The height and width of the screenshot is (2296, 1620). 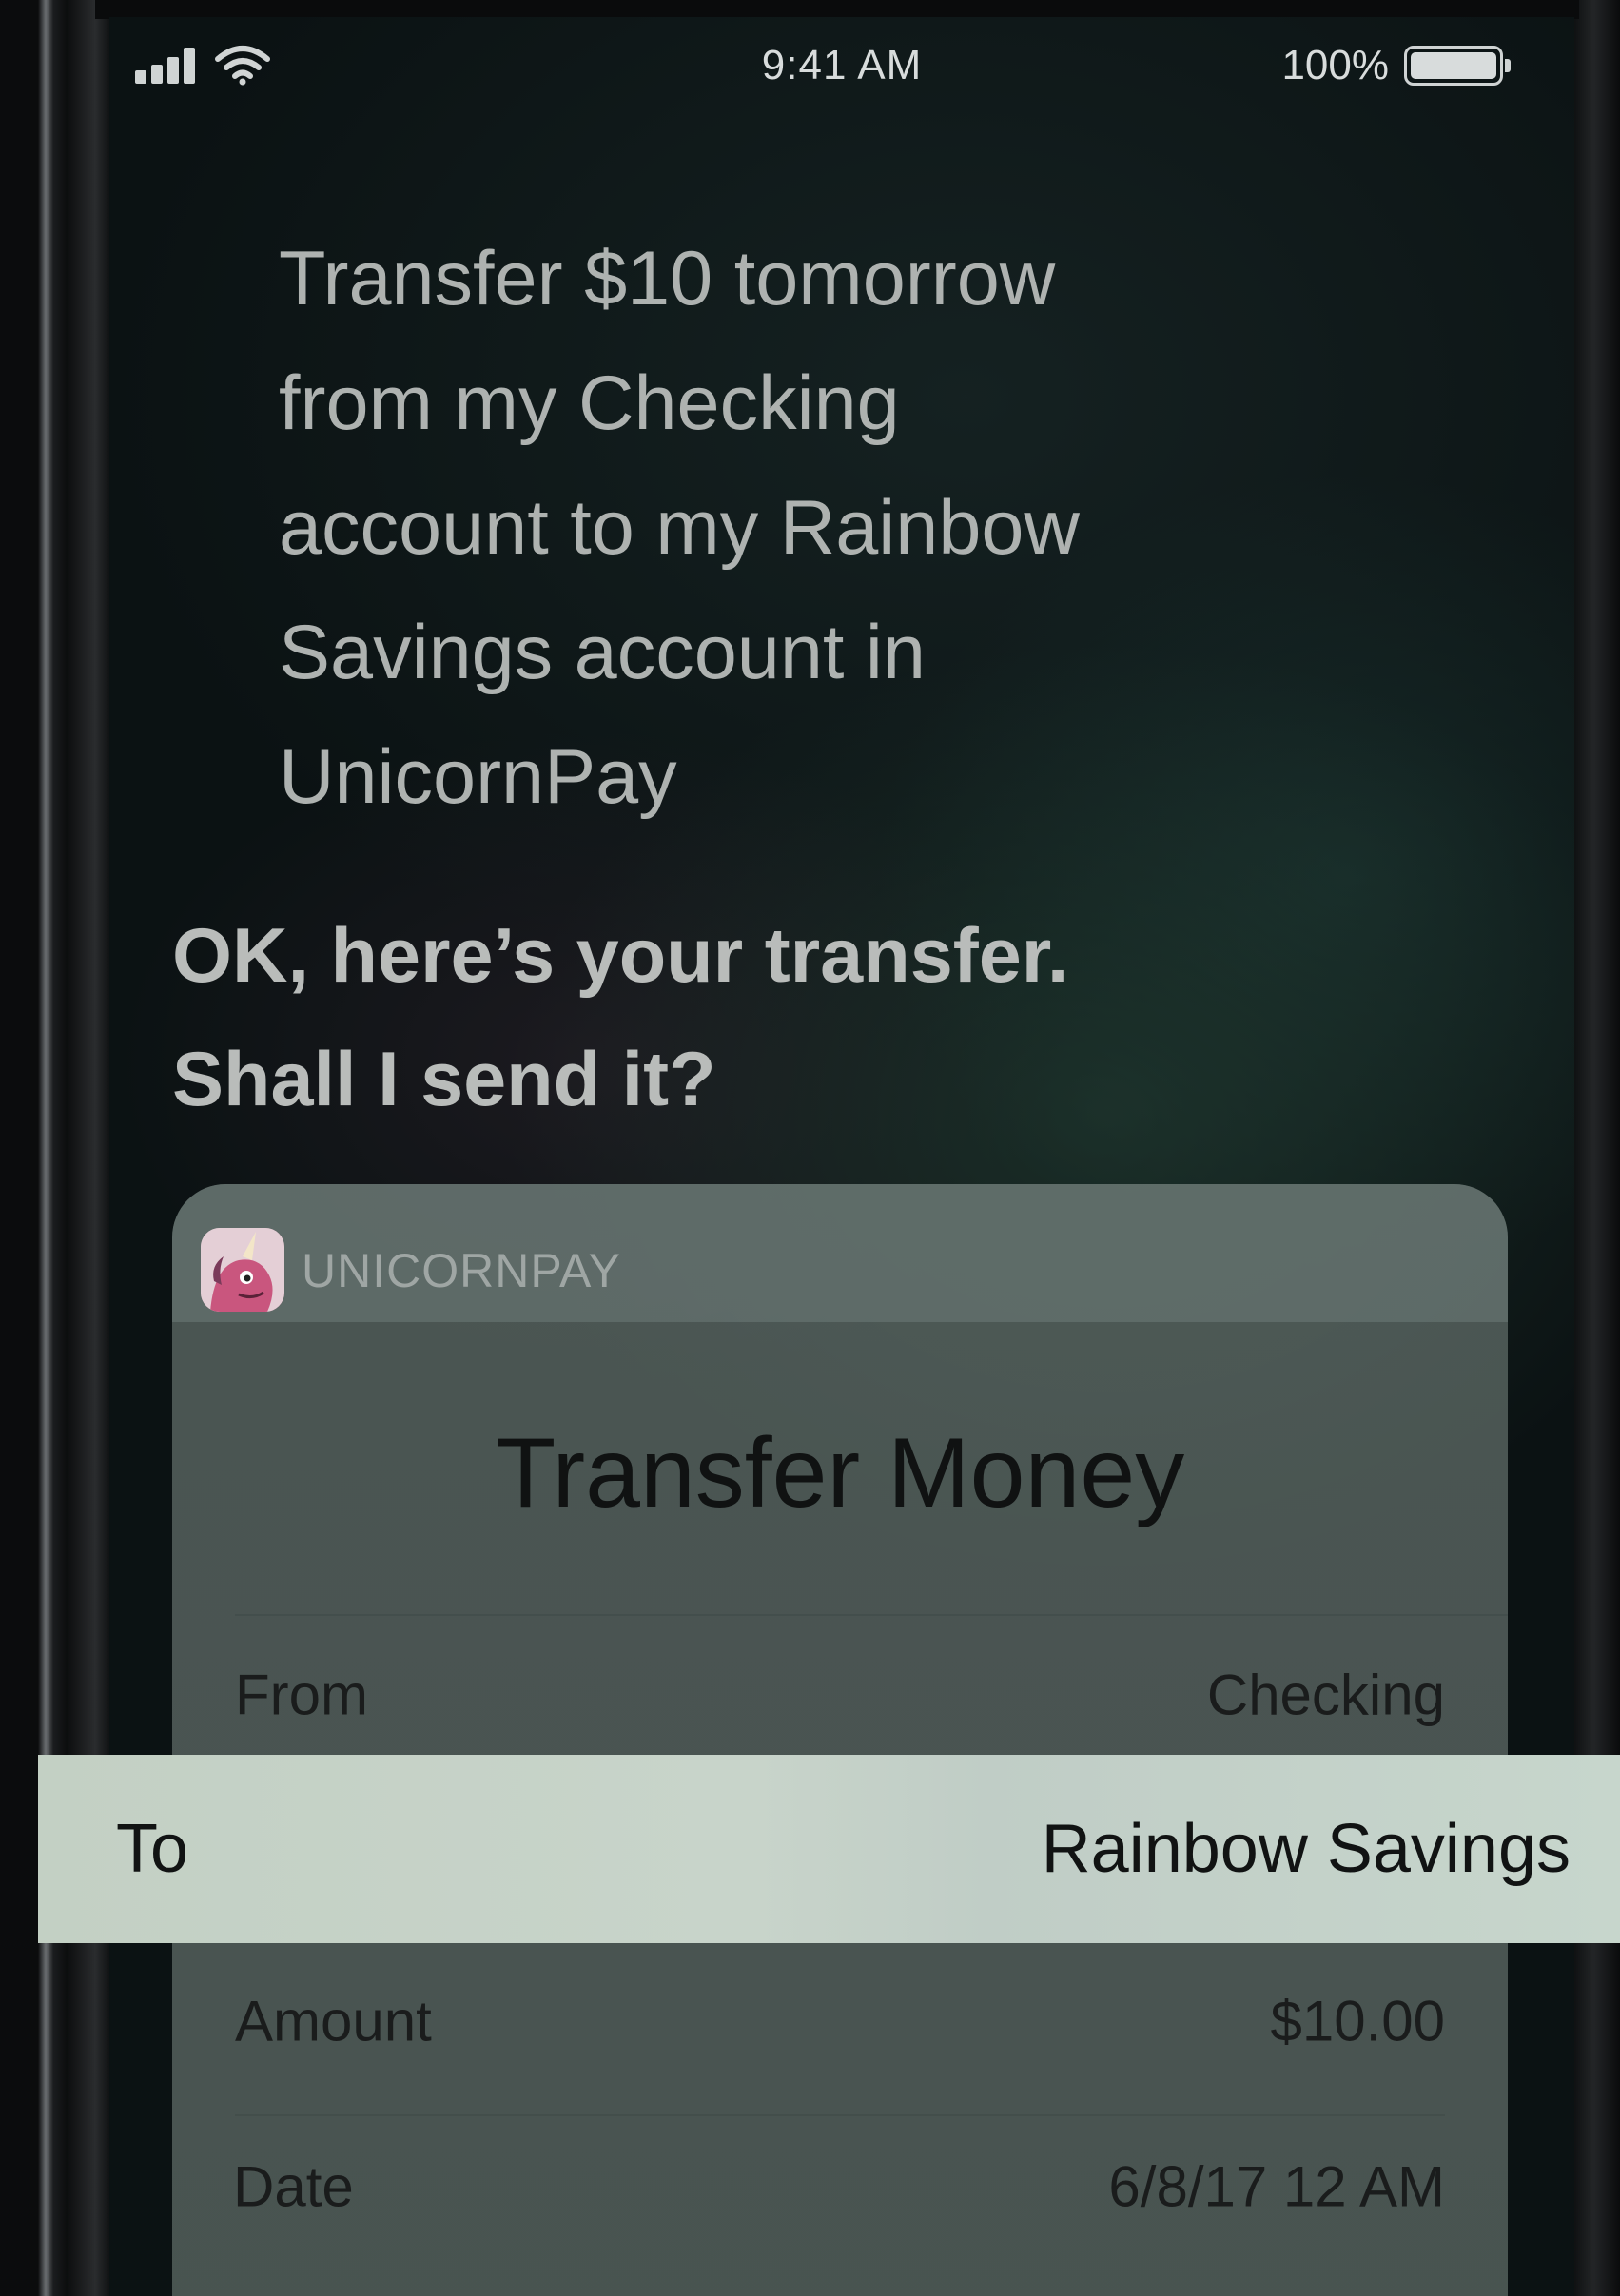 I want to click on phone-bezel-left, so click(x=54, y=1148).